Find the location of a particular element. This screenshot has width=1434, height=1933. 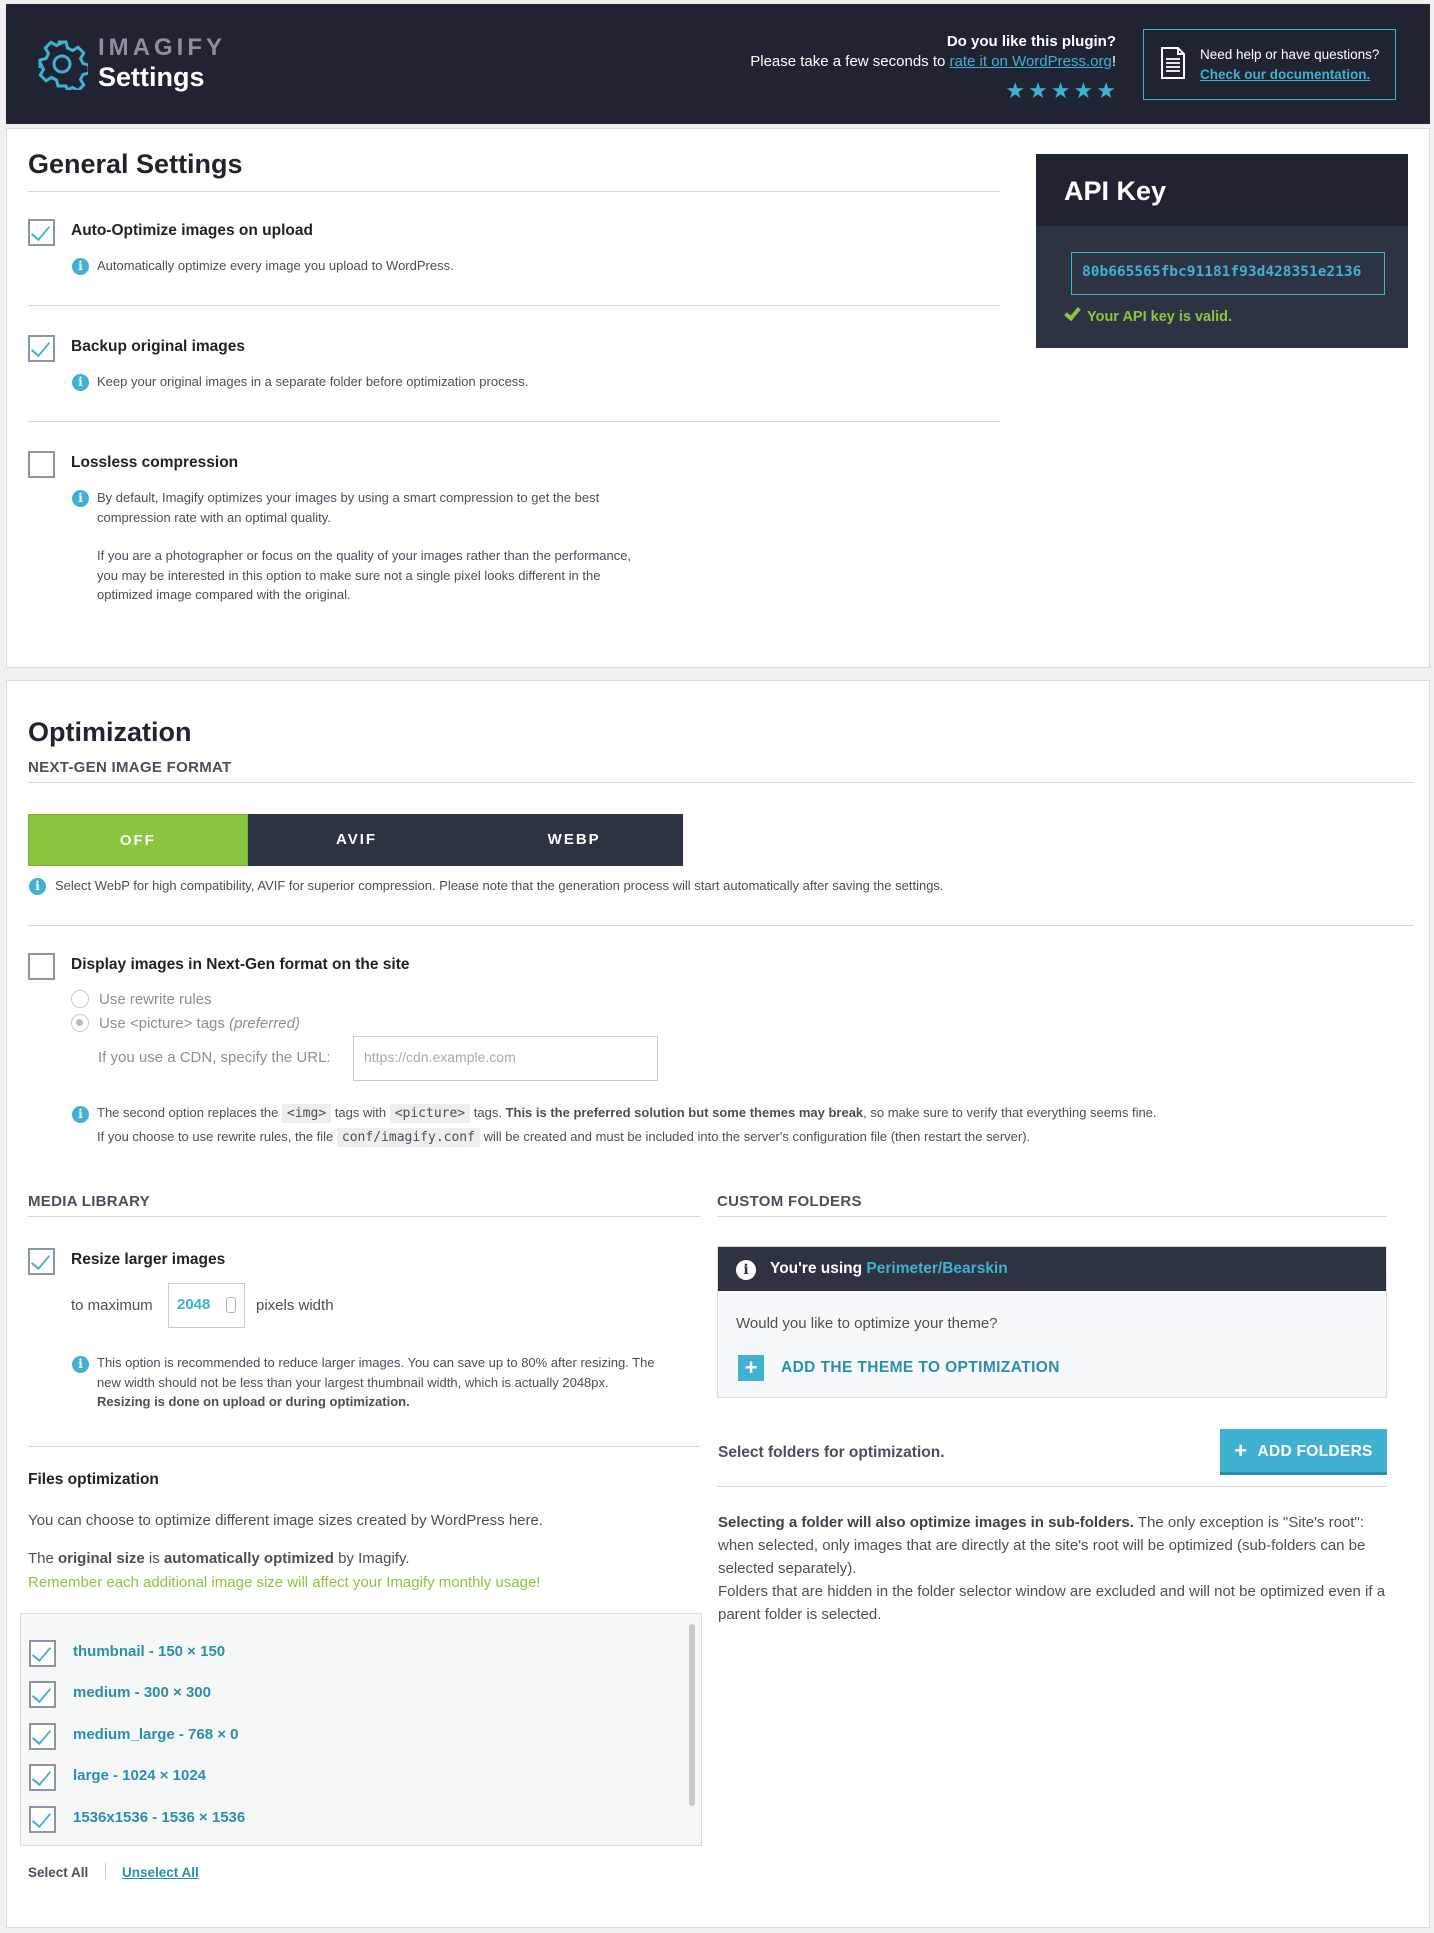

theme-name: Perimeter/Bearskin is located at coordinates (937, 1268).